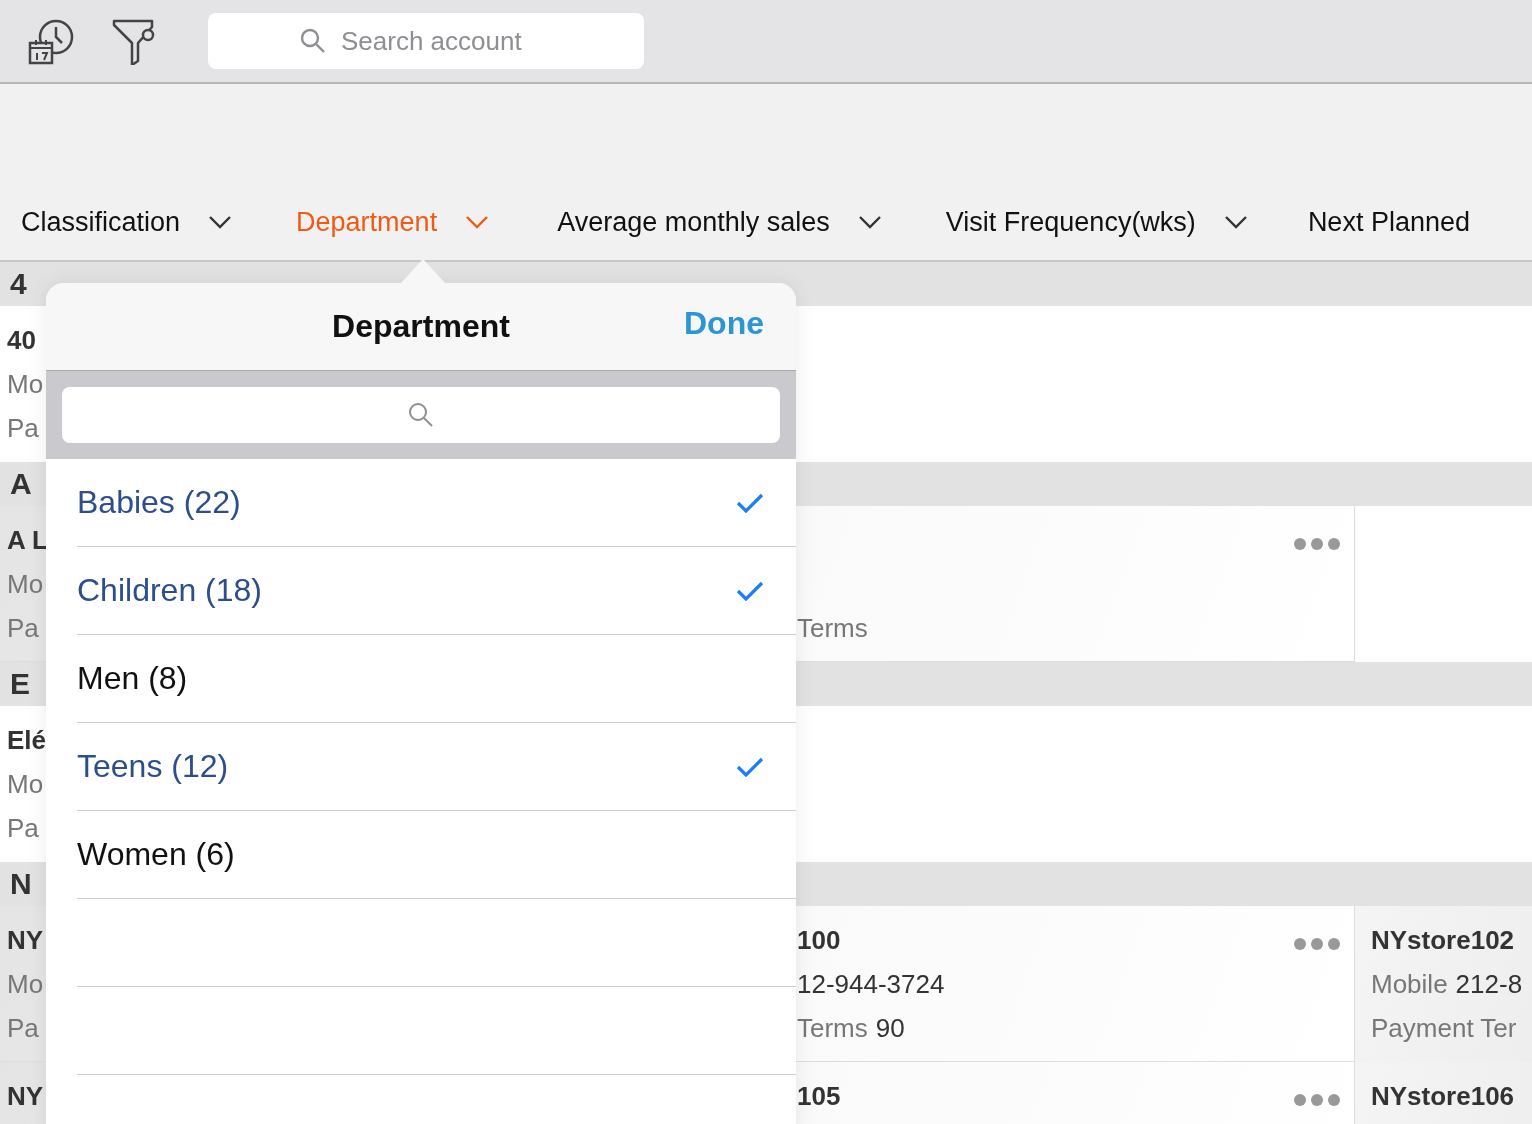  I want to click on department-option: Babies (22), so click(436, 503).